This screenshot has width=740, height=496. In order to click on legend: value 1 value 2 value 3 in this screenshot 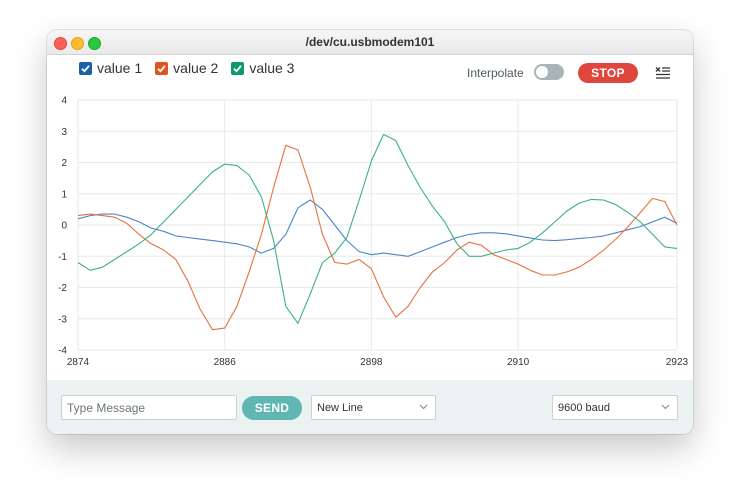, I will do `click(193, 68)`.